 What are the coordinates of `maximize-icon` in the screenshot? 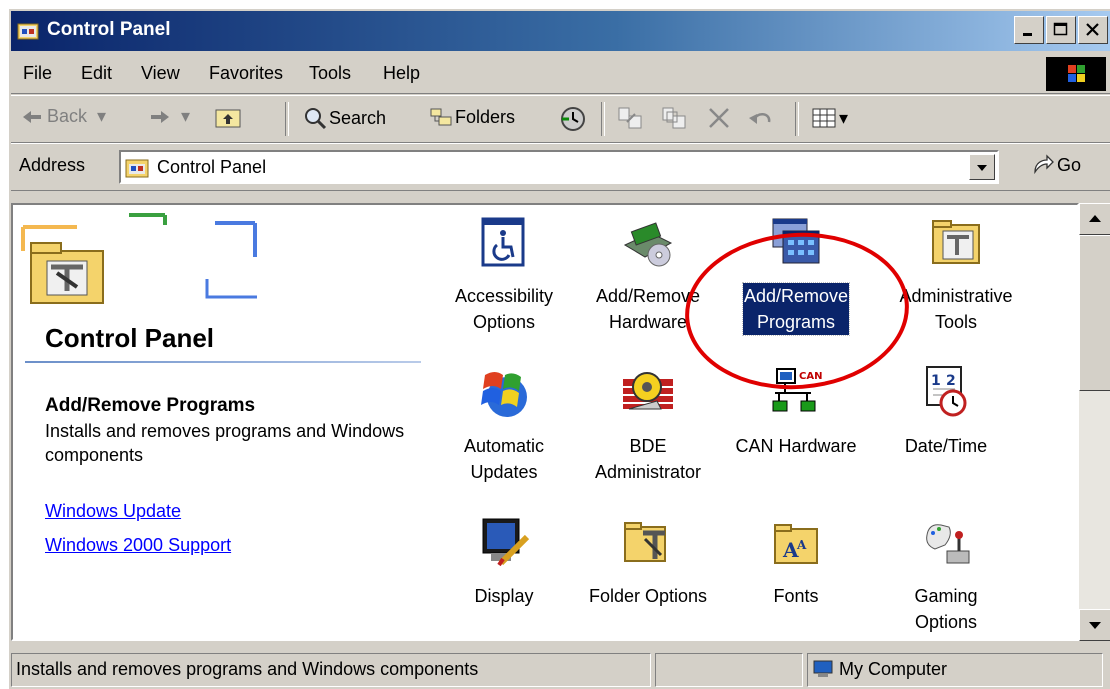 It's located at (1060, 29).